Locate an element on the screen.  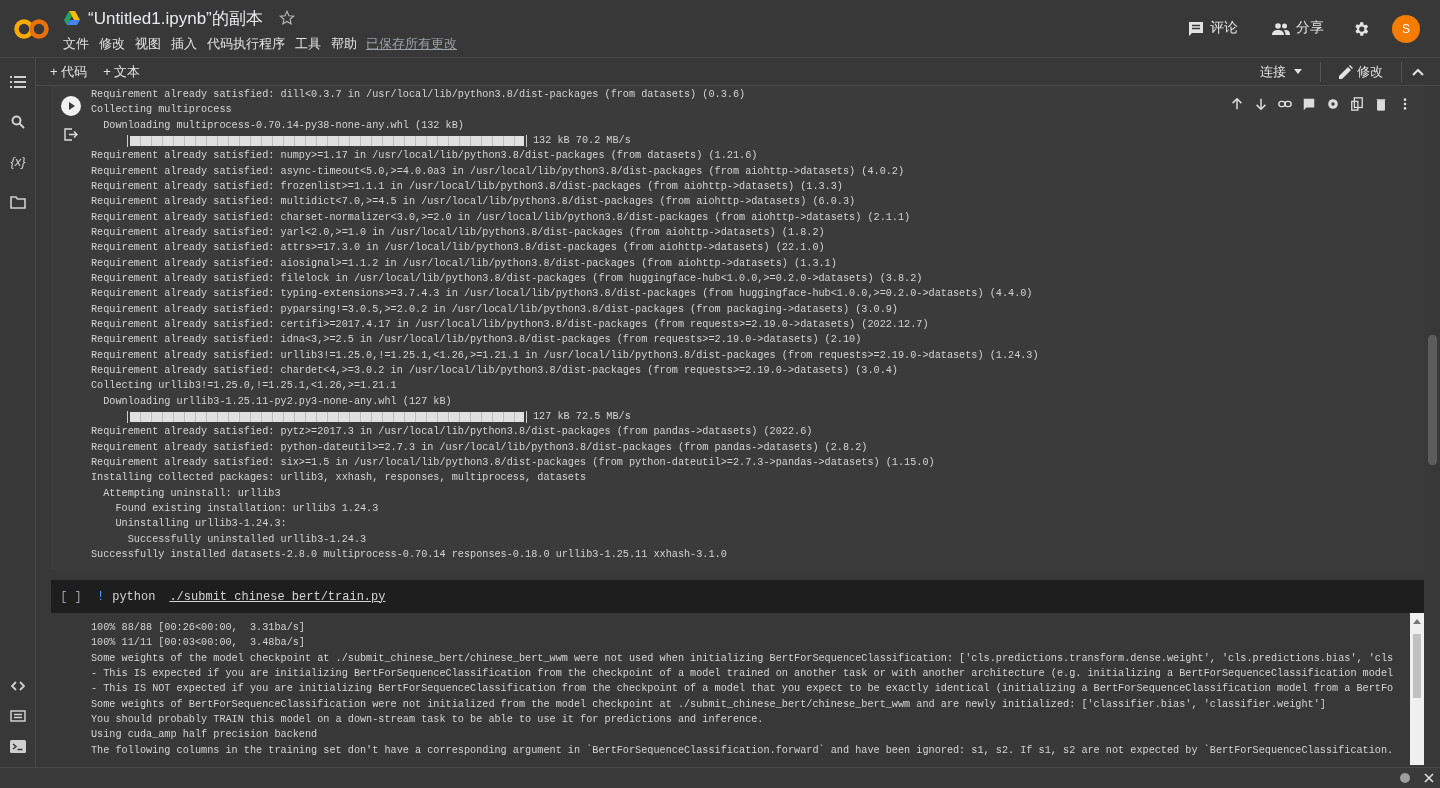
caret-icon is located at coordinates (1298, 71).